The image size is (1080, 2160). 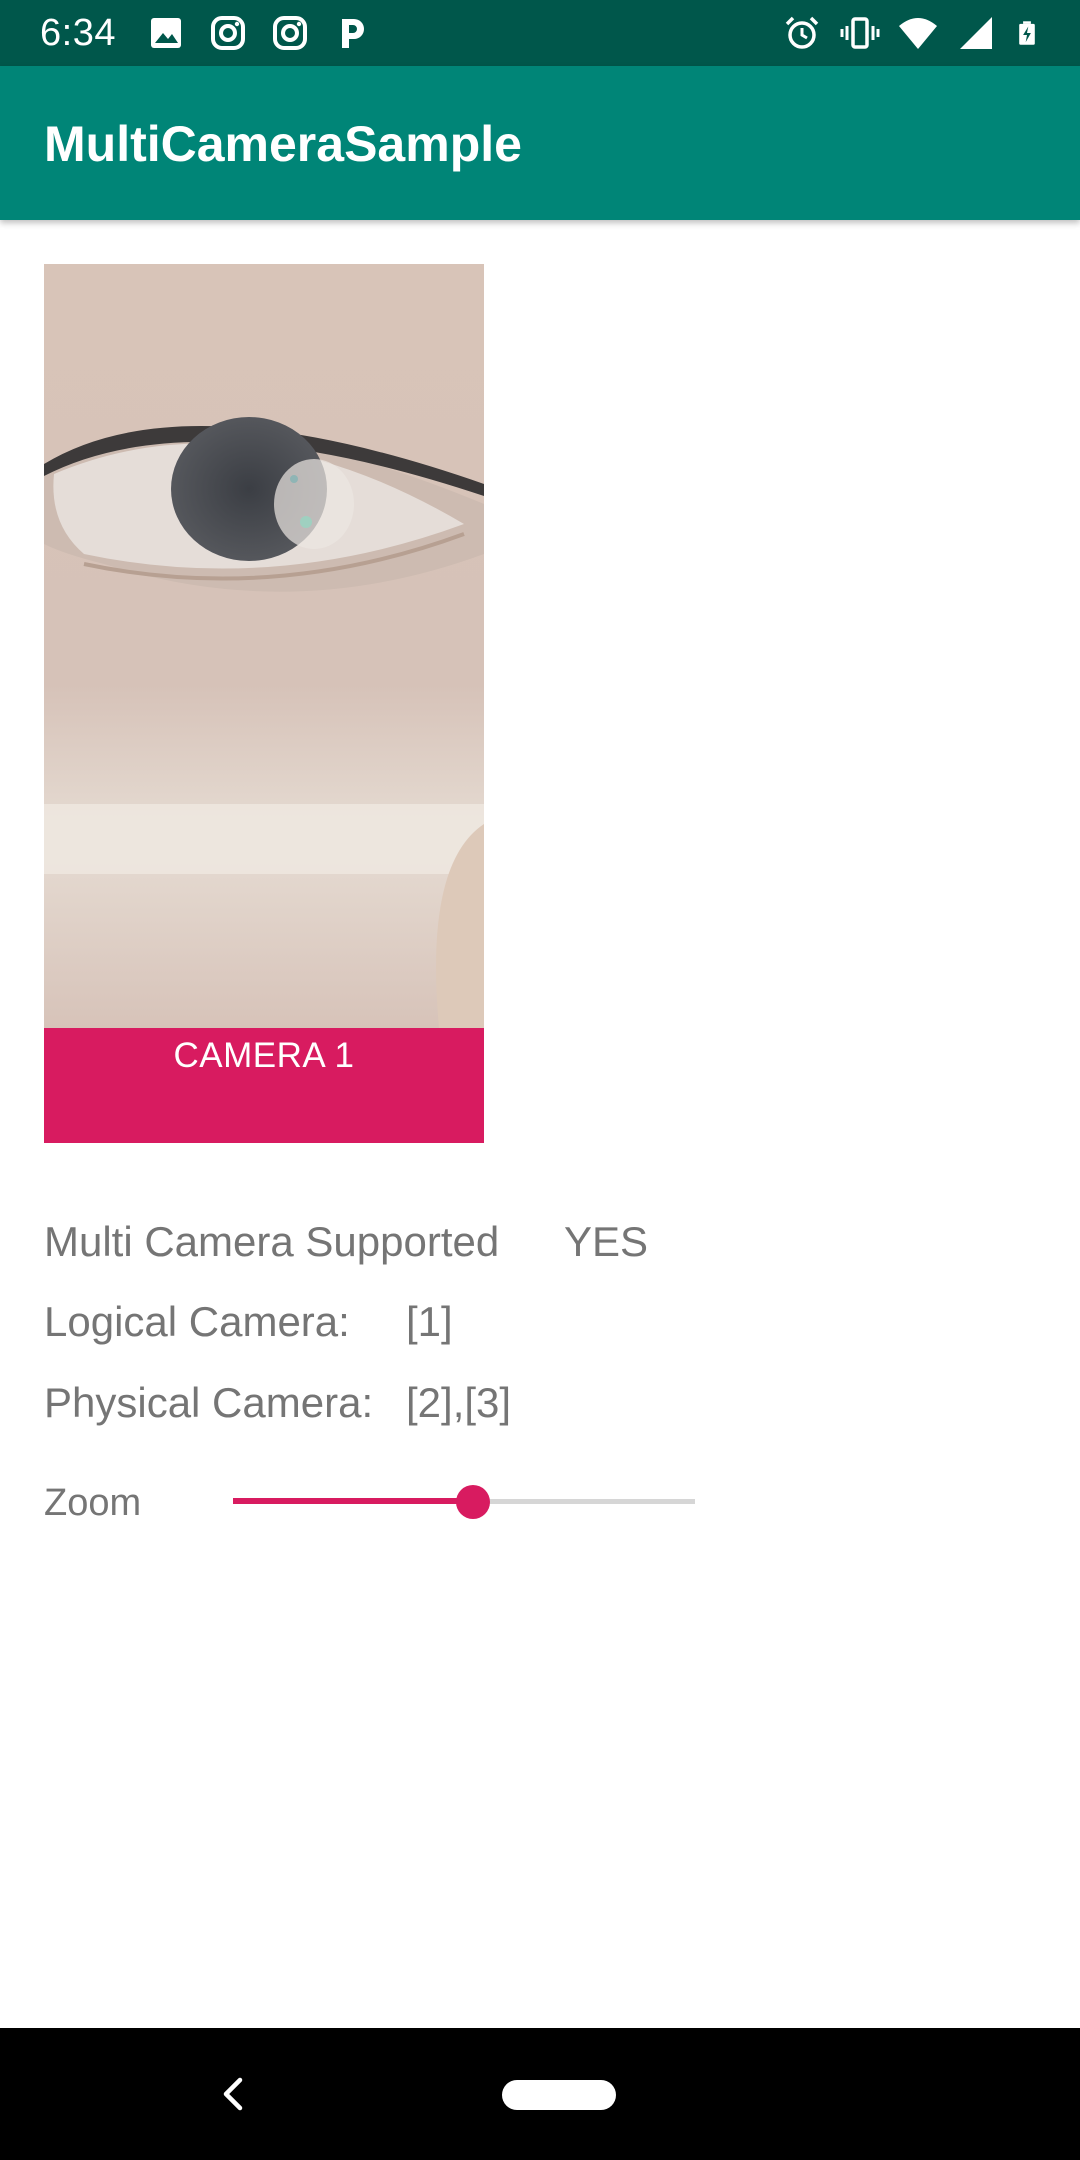 I want to click on app-bar: MultiCameraSample, so click(x=540, y=143).